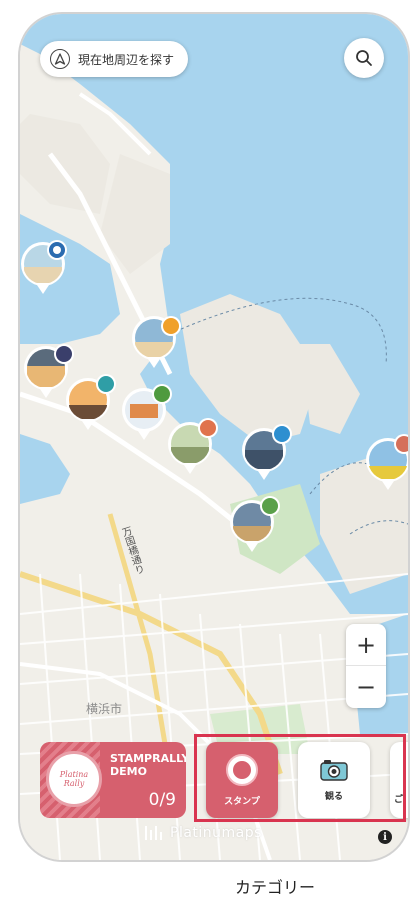  Describe the element at coordinates (216, 833) in the screenshot. I see `brand-label: Platinumaps` at that location.